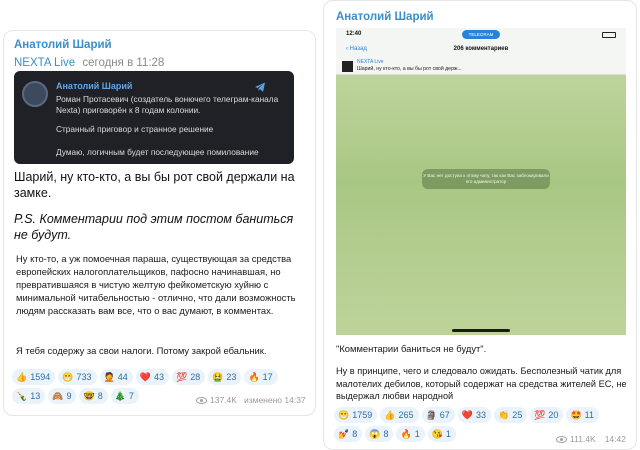  What do you see at coordinates (406, 415) in the screenshot?
I see `reaction-count: 265` at bounding box center [406, 415].